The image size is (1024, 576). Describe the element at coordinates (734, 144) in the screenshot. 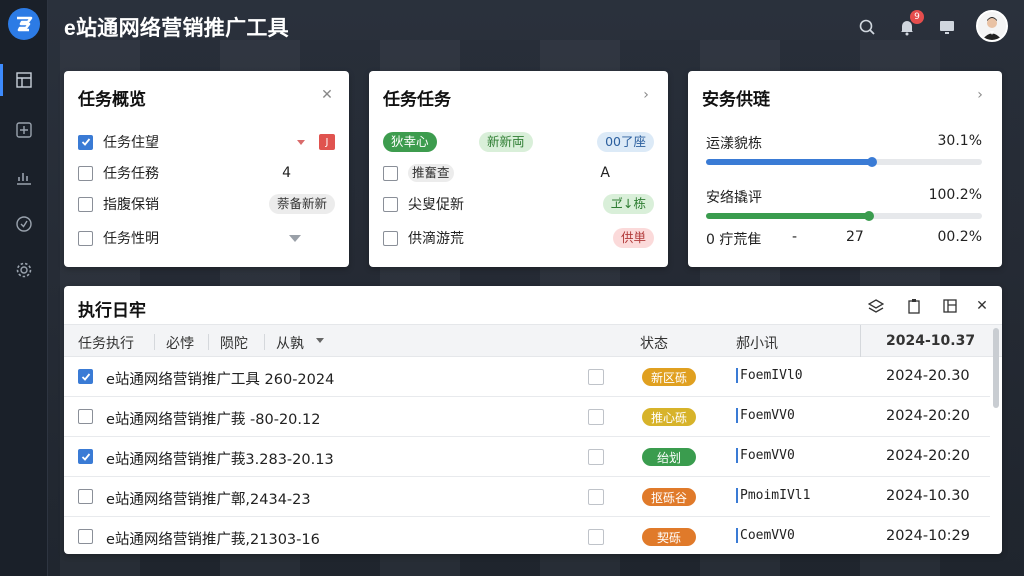

I see `progress-label: 运漾貌栋` at that location.